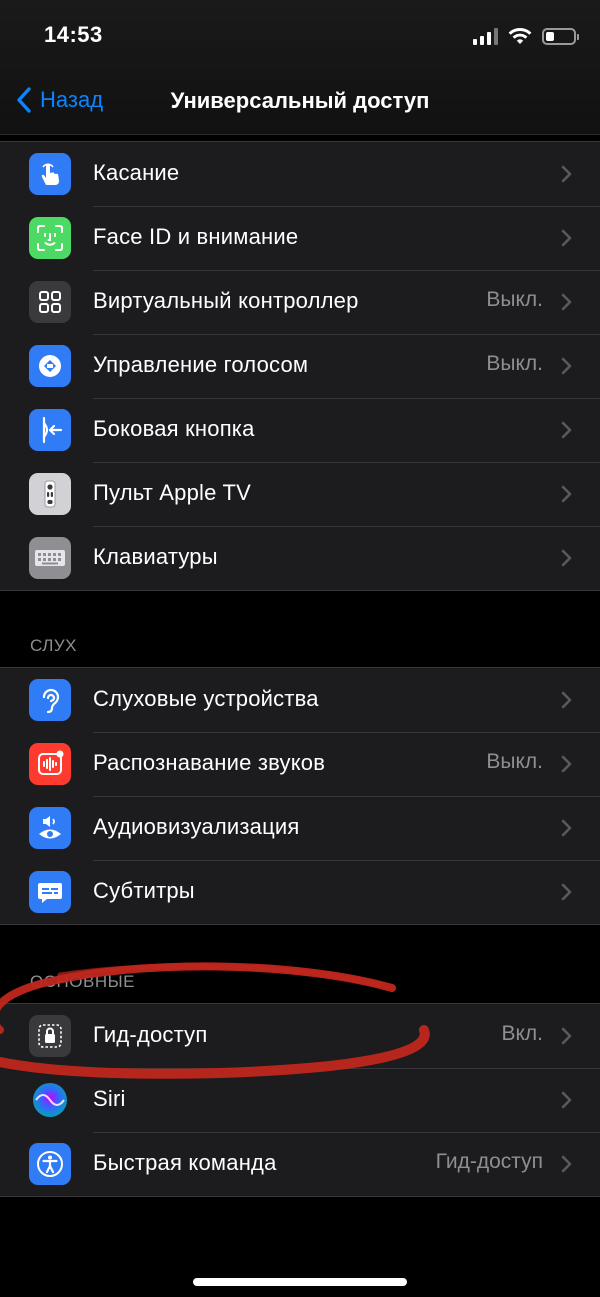 The height and width of the screenshot is (1297, 600). I want to click on section-header-hearing: СЛУХ, so click(54, 645).